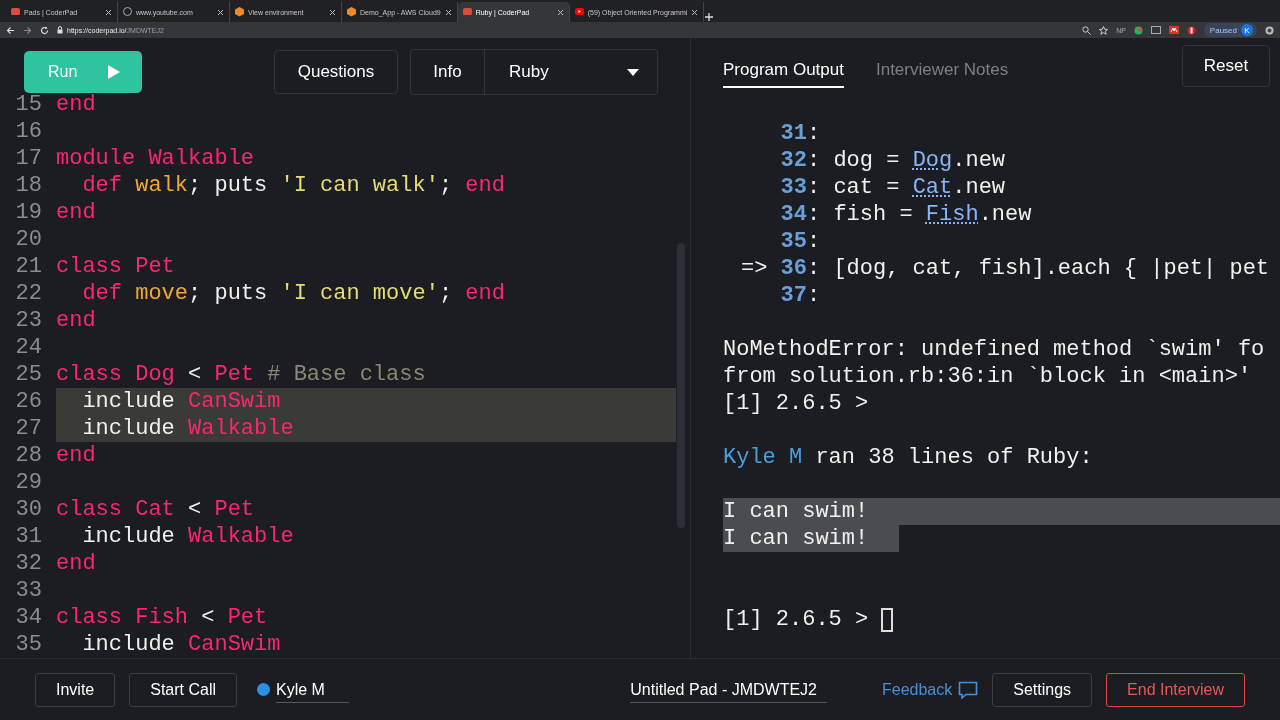 The image size is (1280, 720). What do you see at coordinates (887, 619) in the screenshot?
I see `text-cursor` at bounding box center [887, 619].